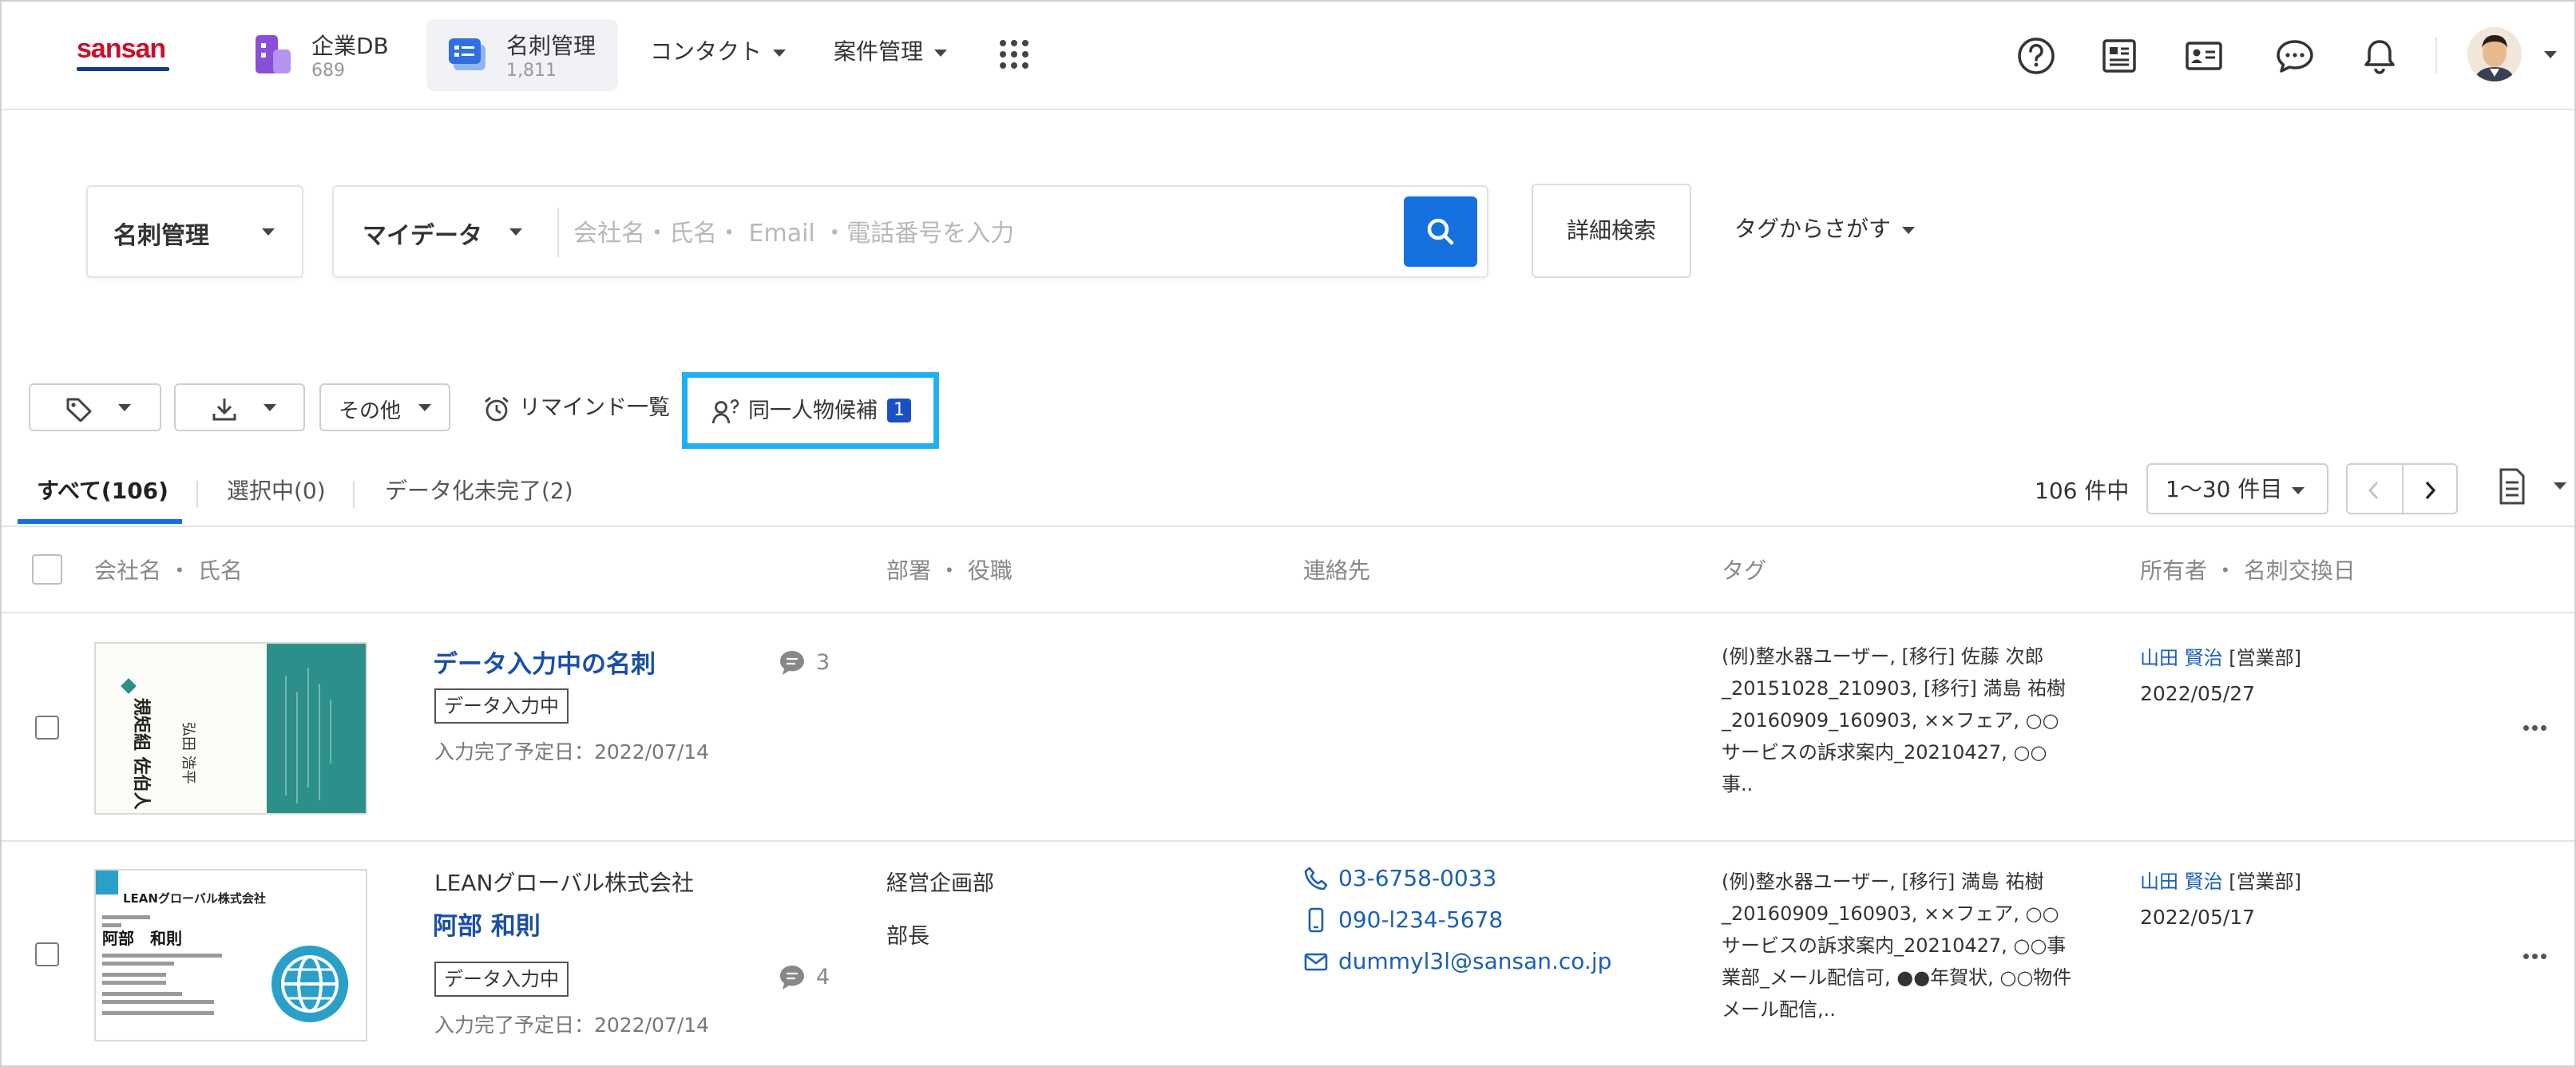 This screenshot has width=2576, height=1067. I want to click on department: 経営企画部, so click(940, 884).